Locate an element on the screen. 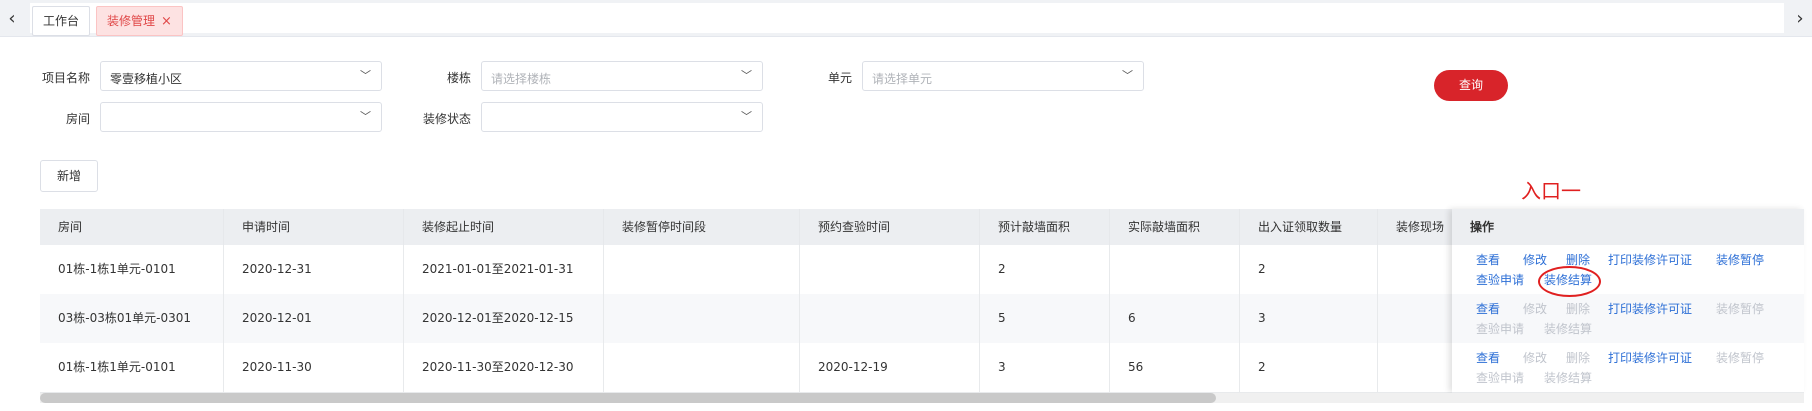 This screenshot has height=411, width=1812. ops-header: 操作 is located at coordinates (1628, 227).